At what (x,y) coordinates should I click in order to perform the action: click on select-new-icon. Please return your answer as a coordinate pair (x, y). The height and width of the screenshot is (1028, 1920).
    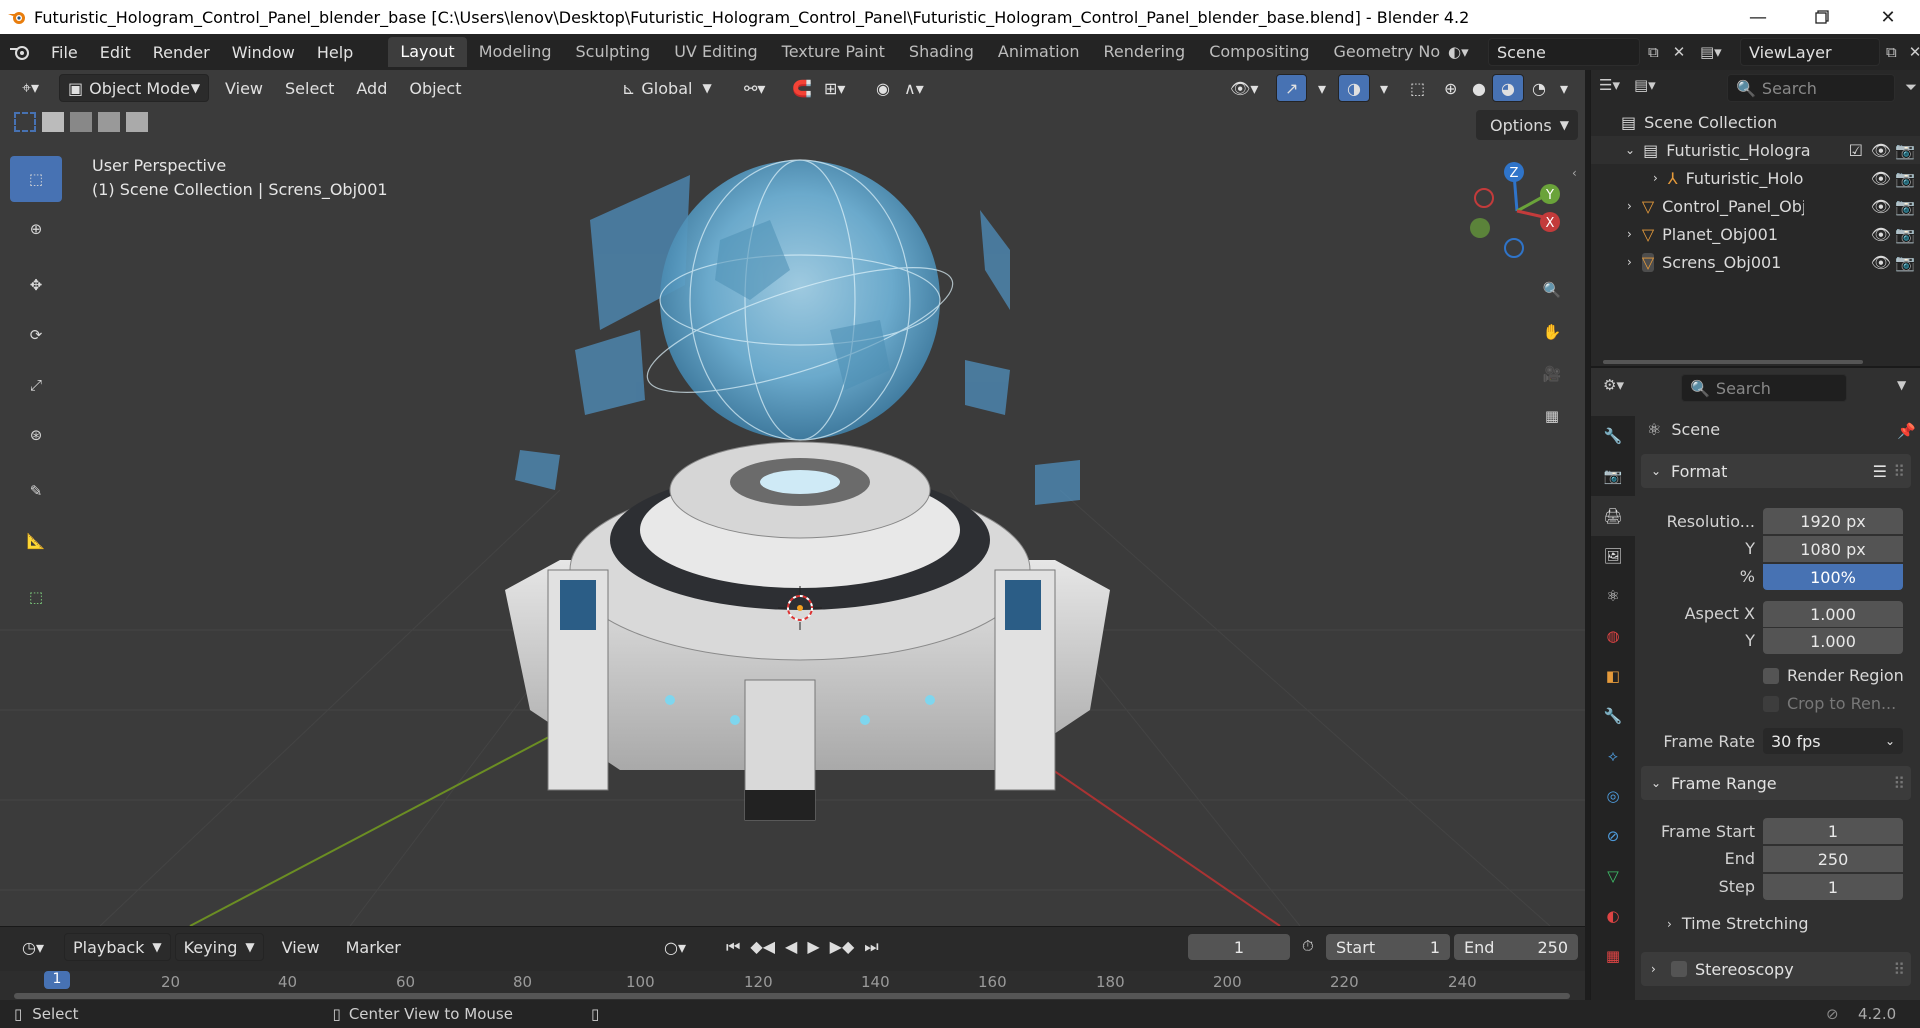
    Looking at the image, I should click on (25, 122).